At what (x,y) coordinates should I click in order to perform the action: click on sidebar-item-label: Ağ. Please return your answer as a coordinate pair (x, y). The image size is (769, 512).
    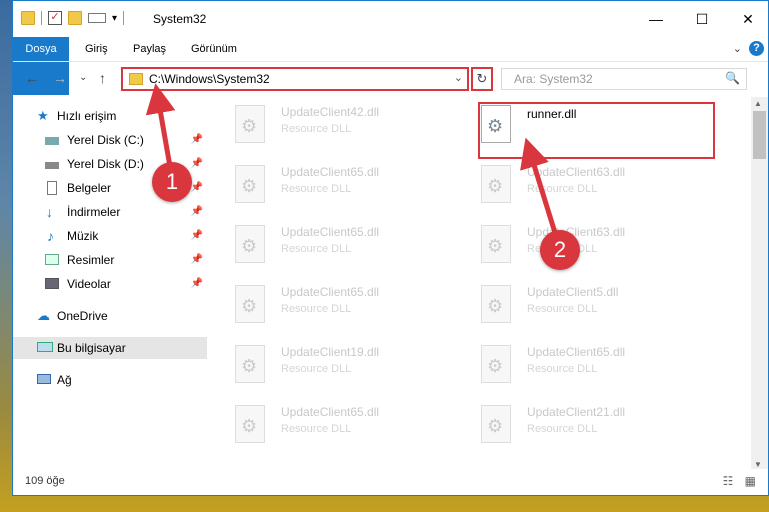
    Looking at the image, I should click on (64, 380).